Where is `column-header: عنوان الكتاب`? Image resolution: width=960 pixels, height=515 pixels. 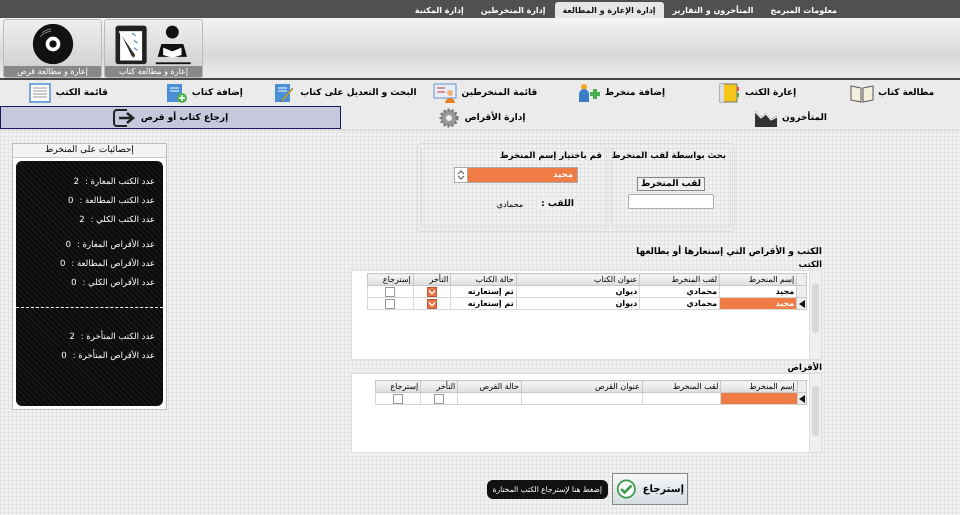
column-header: عنوان الكتاب is located at coordinates (578, 280).